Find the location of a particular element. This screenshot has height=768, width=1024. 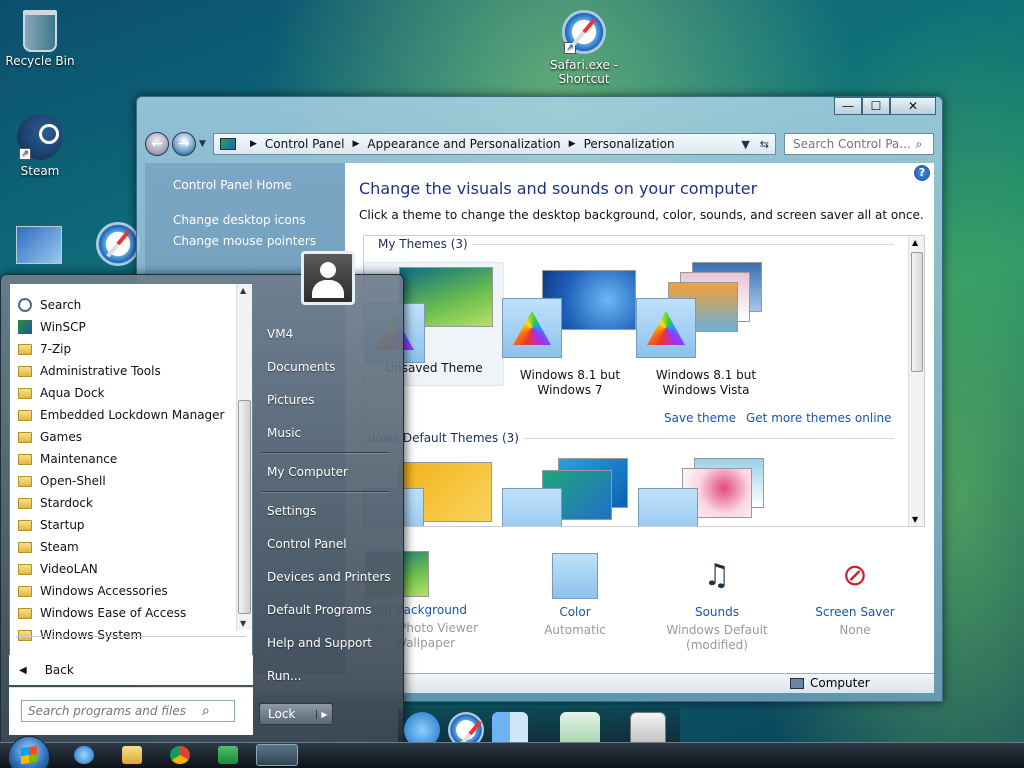

program-item-winscp: WinSCP is located at coordinates (52, 327).